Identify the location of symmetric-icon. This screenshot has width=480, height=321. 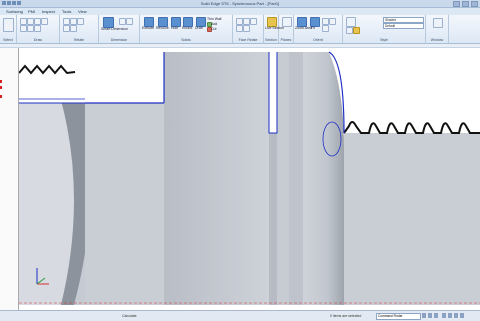
(246, 28).